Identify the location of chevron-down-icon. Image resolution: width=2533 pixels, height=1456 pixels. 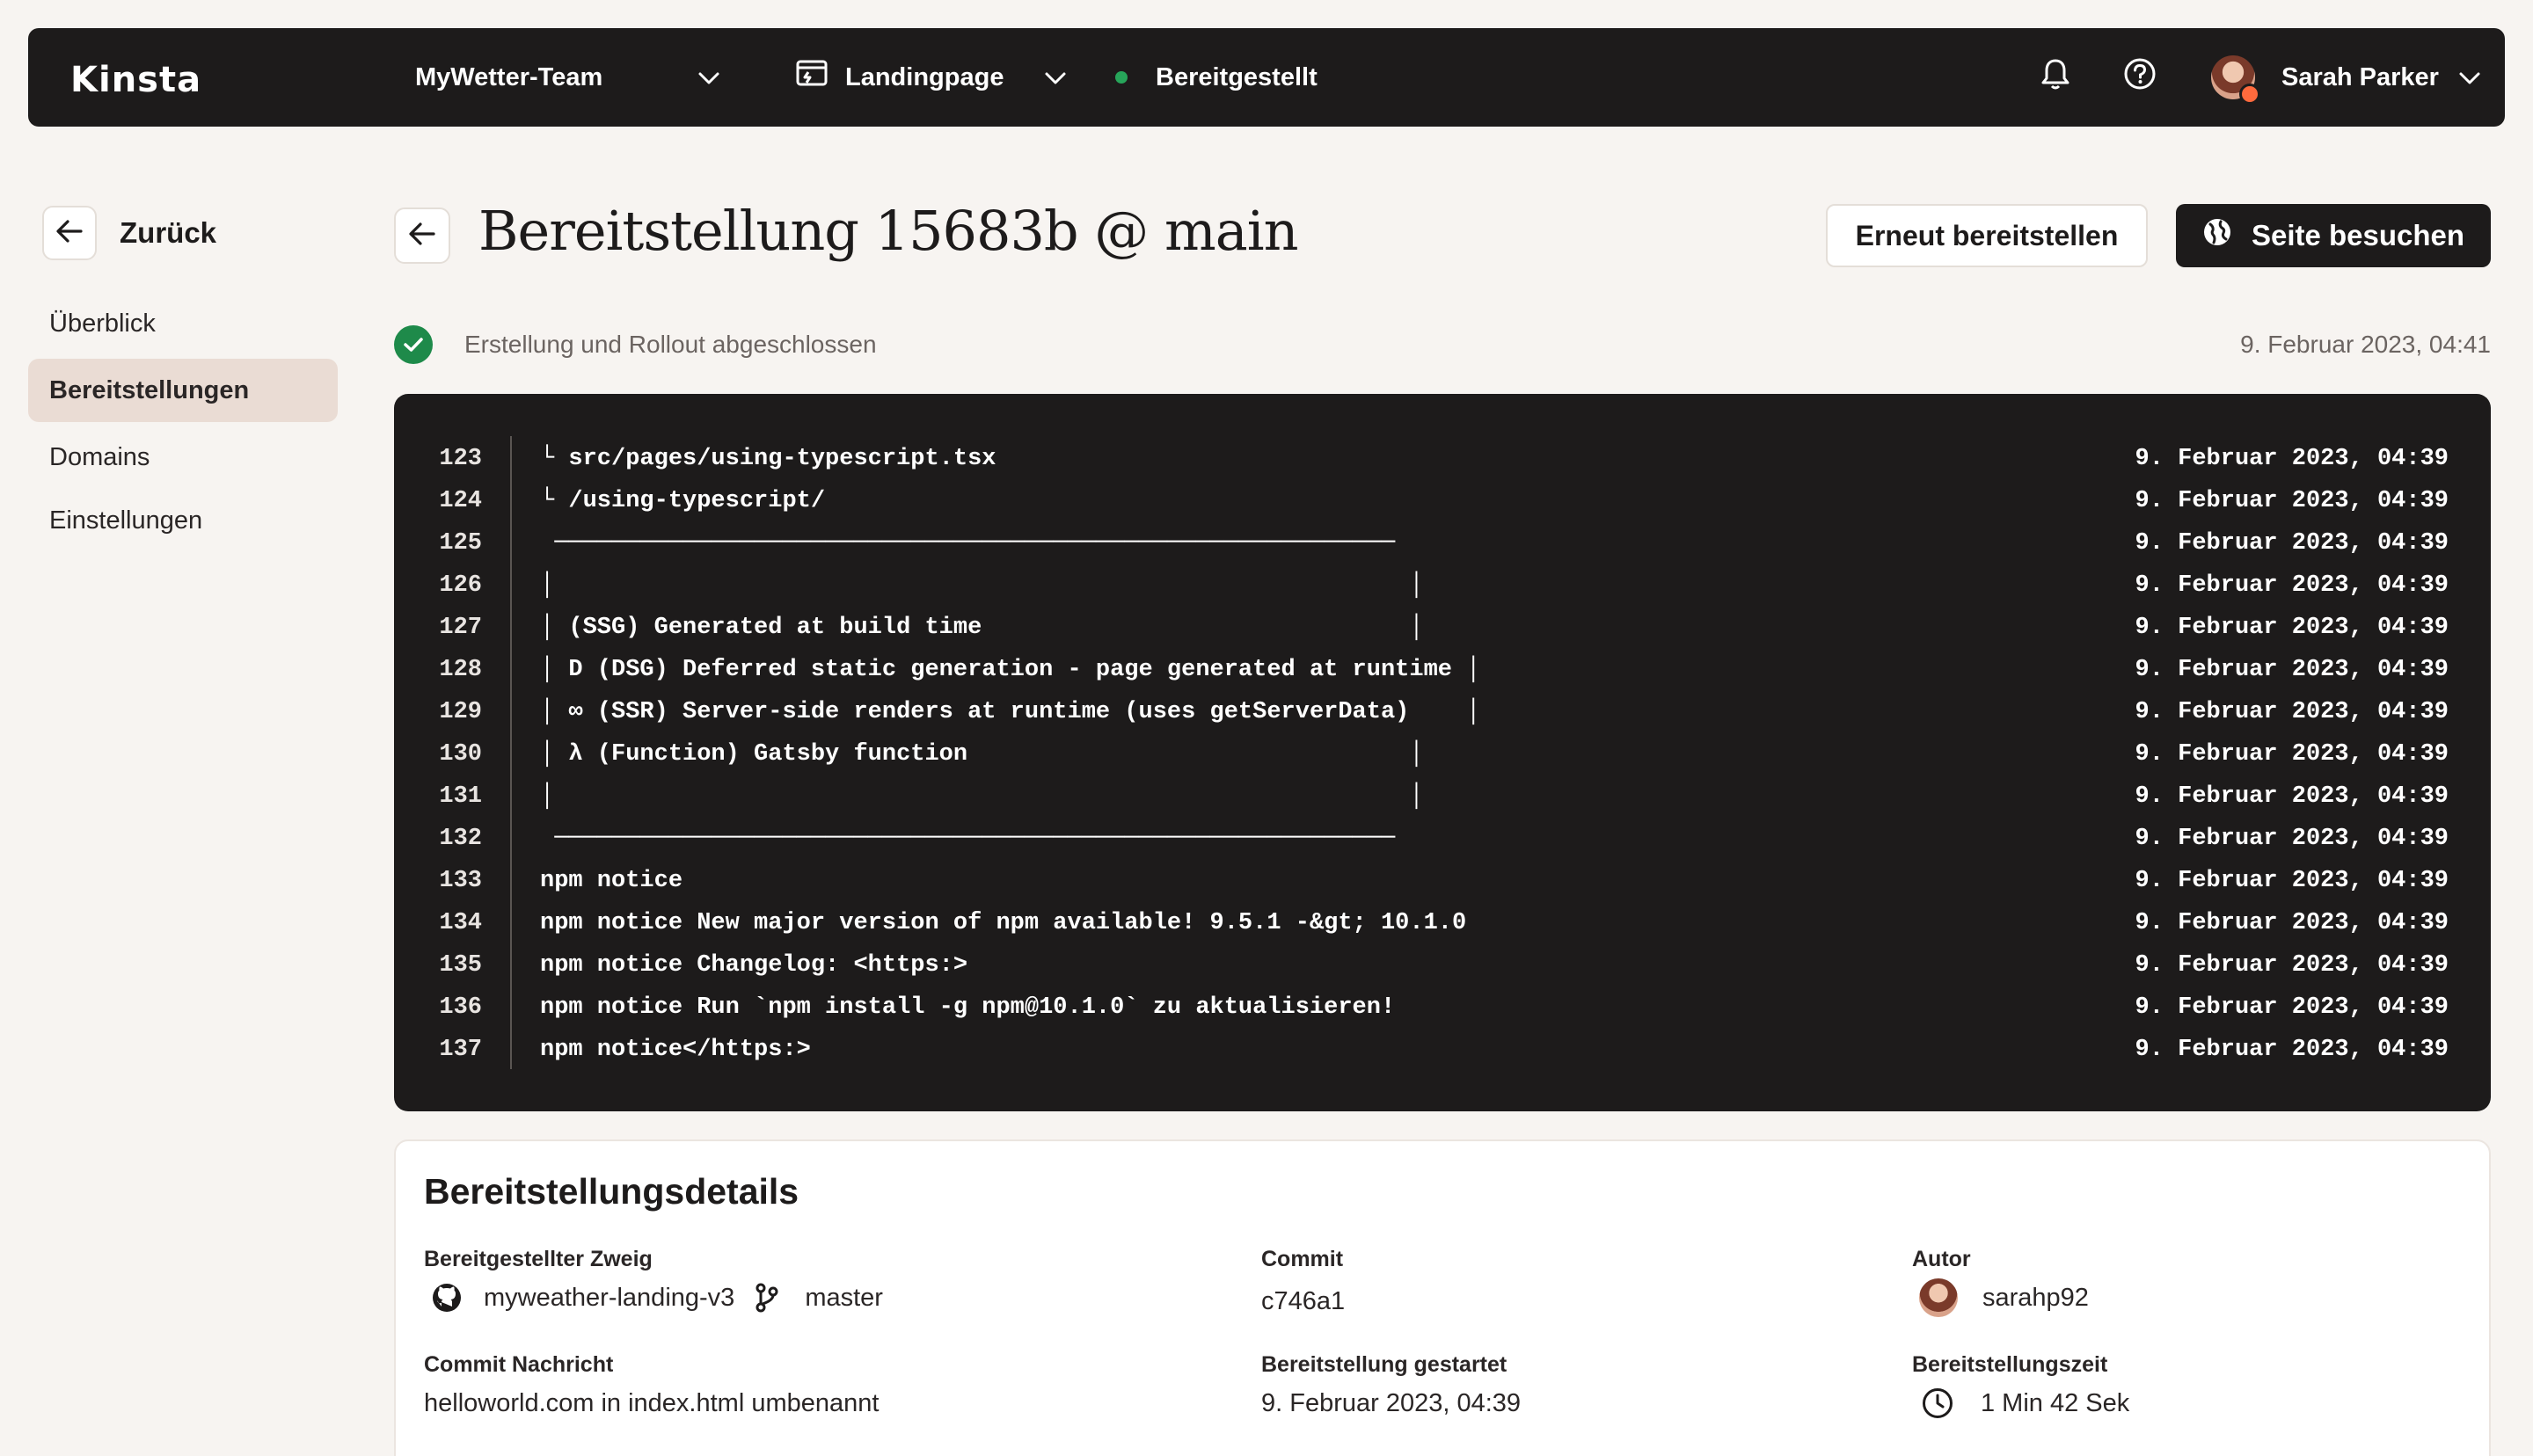
(2469, 77).